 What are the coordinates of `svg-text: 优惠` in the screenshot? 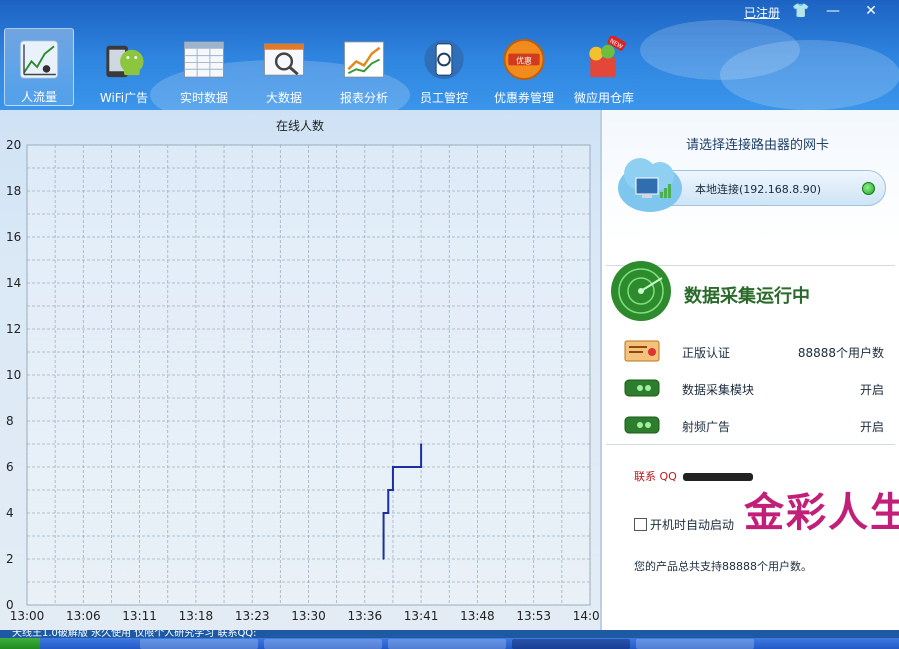 It's located at (524, 60).